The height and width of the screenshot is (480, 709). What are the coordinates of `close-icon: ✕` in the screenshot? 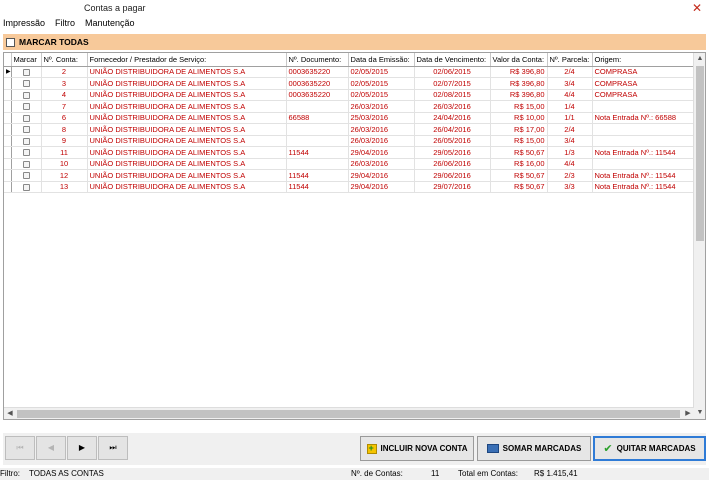 It's located at (697, 8).